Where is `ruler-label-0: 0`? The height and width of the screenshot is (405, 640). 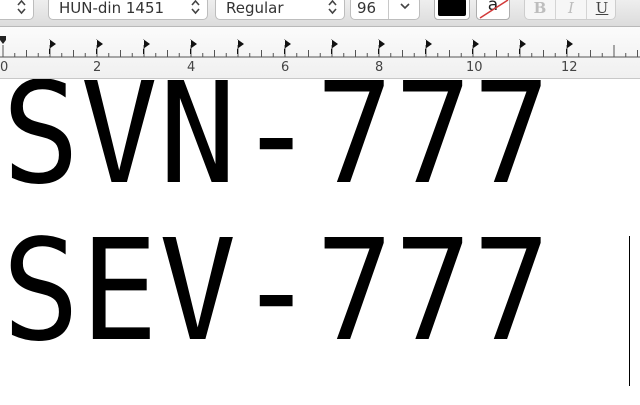
ruler-label-0: 0 is located at coordinates (4, 67).